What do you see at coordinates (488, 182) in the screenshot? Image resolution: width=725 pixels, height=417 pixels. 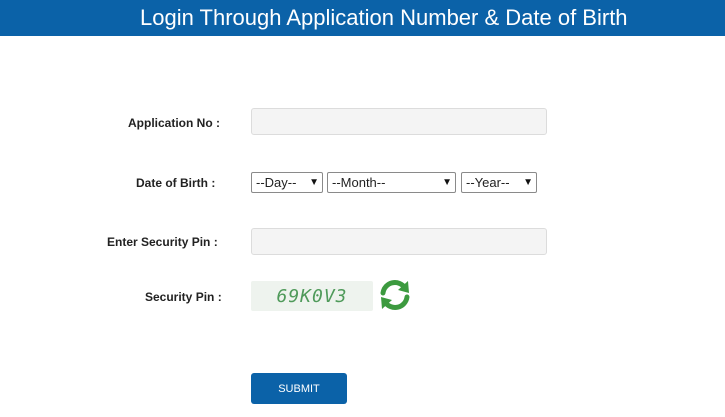 I see `year-select-value: --Year--` at bounding box center [488, 182].